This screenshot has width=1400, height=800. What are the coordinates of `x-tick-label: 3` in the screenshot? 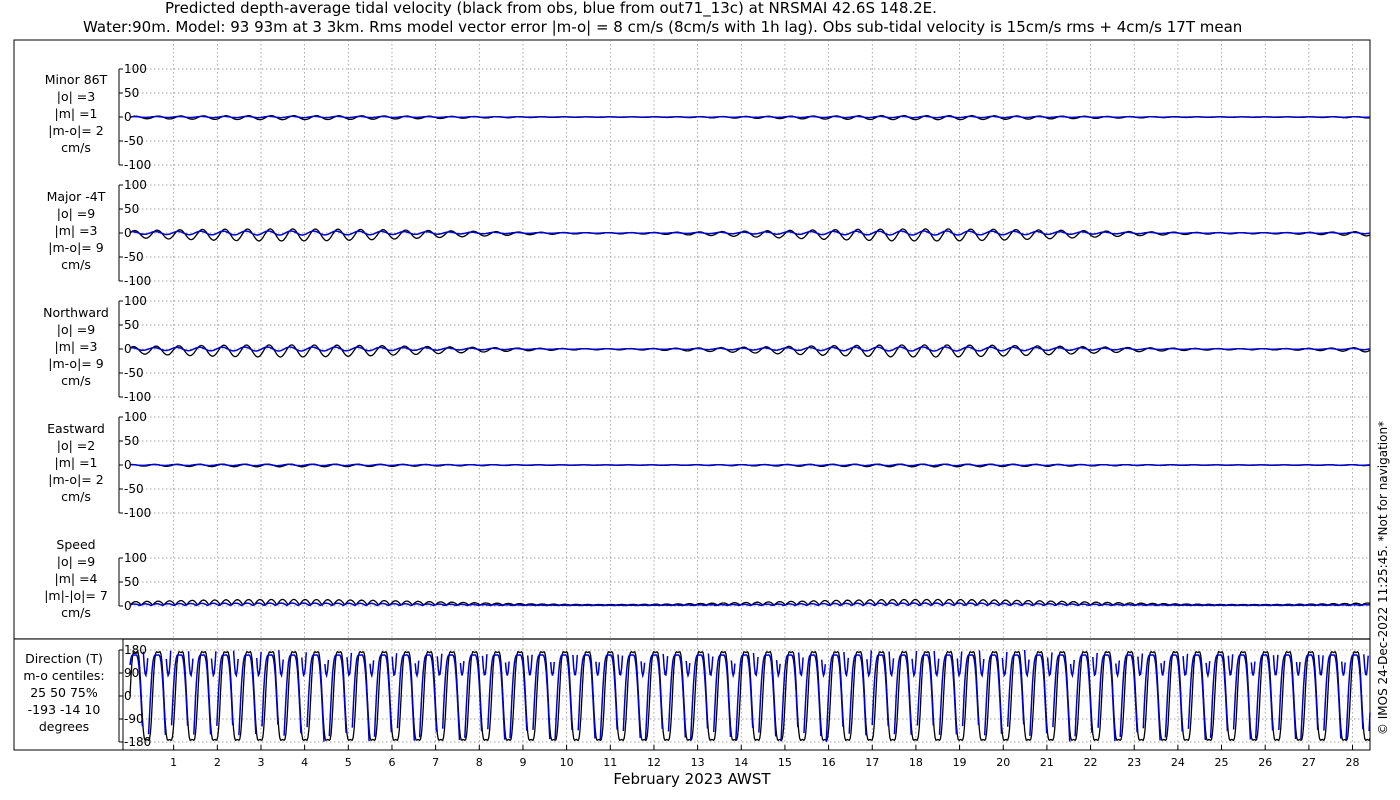 It's located at (260, 762).